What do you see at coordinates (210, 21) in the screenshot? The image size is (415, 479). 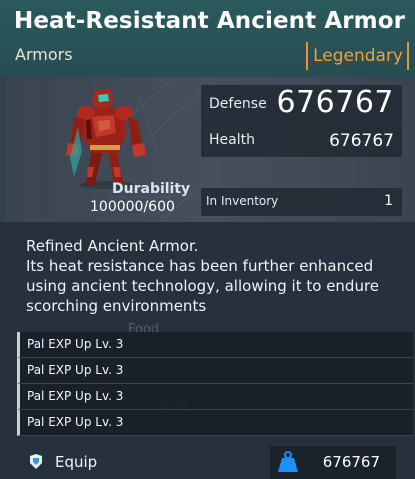 I see `item-title: Heat-Resistant Ancient Armor` at bounding box center [210, 21].